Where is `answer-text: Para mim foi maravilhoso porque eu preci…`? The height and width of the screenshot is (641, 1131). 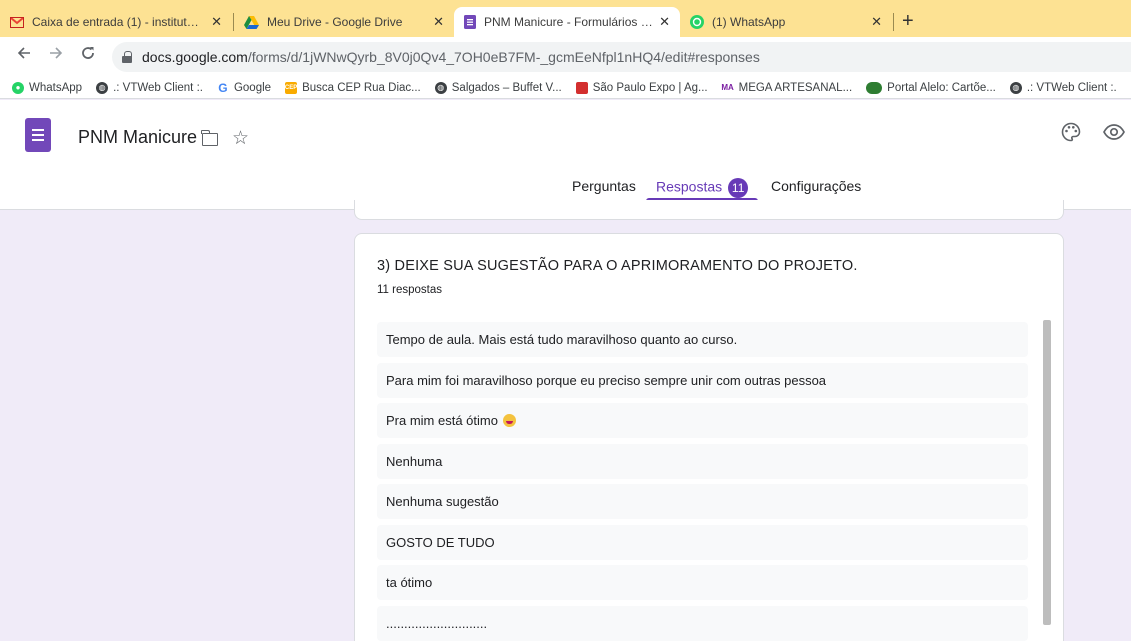 answer-text: Para mim foi maravilhoso porque eu preci… is located at coordinates (606, 380).